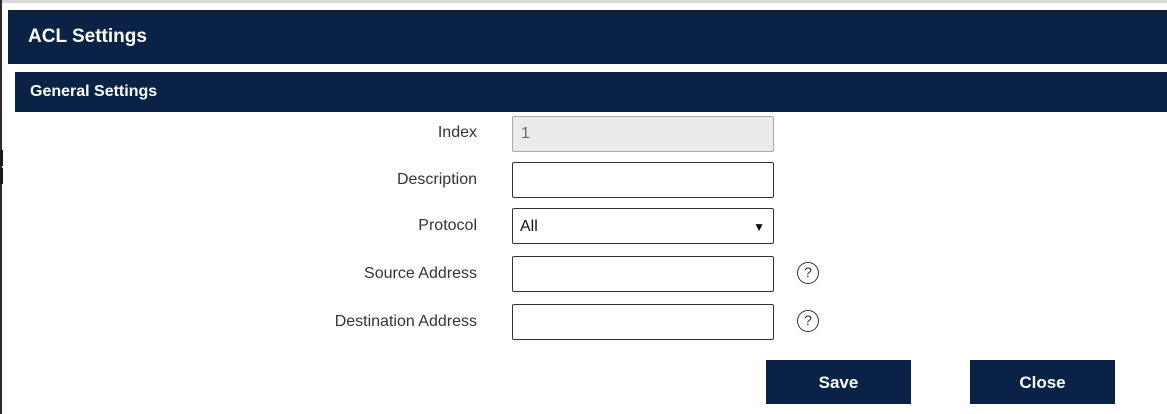 The width and height of the screenshot is (1167, 414). Describe the element at coordinates (94, 91) in the screenshot. I see `section-title: General Settings` at that location.